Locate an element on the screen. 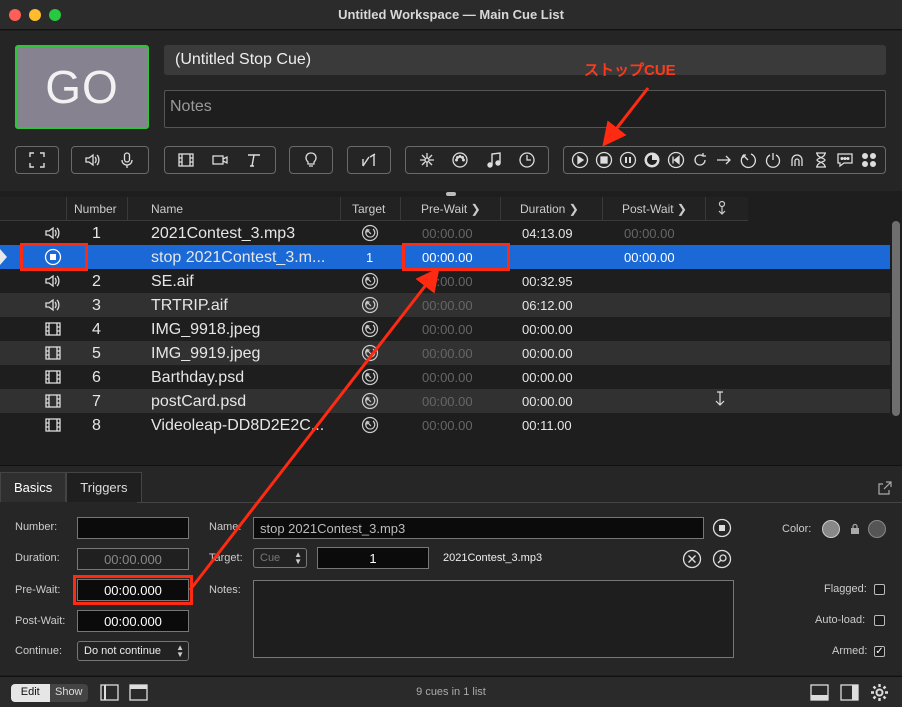  cue-name-display: (Untitled Stop Cue) is located at coordinates (525, 60).